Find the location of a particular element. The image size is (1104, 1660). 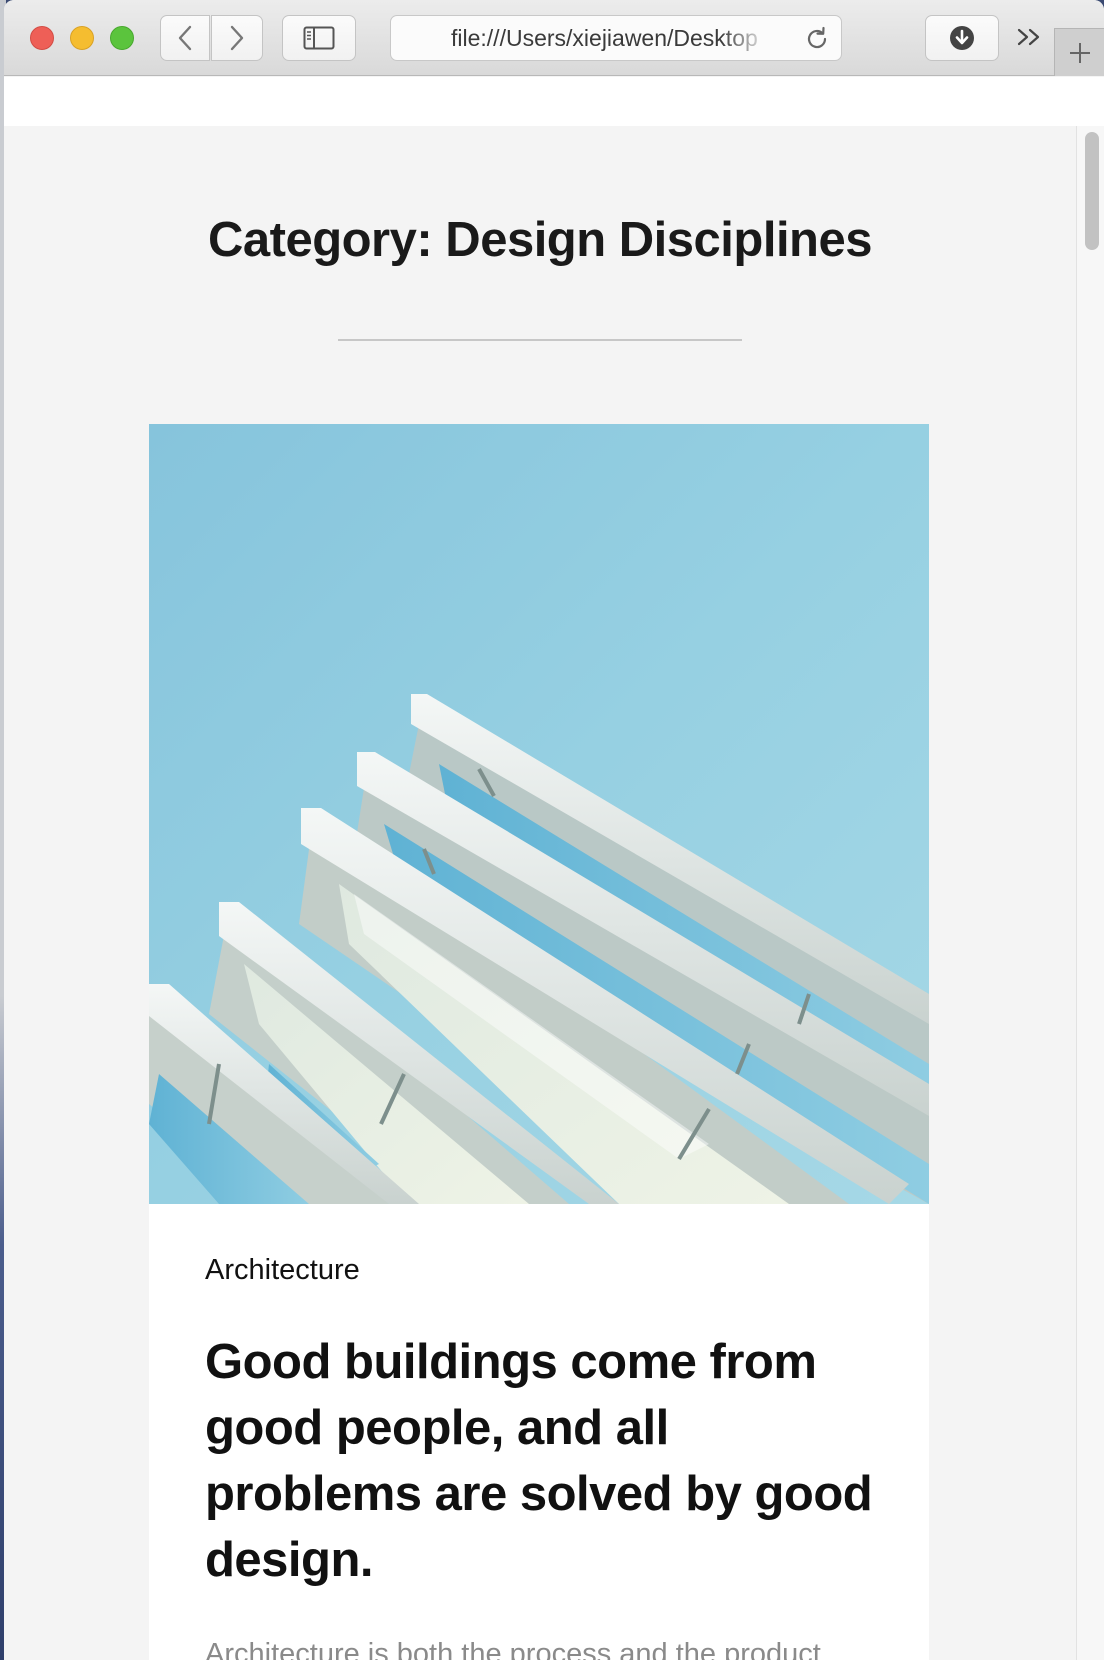

close-window-button is located at coordinates (42, 38).